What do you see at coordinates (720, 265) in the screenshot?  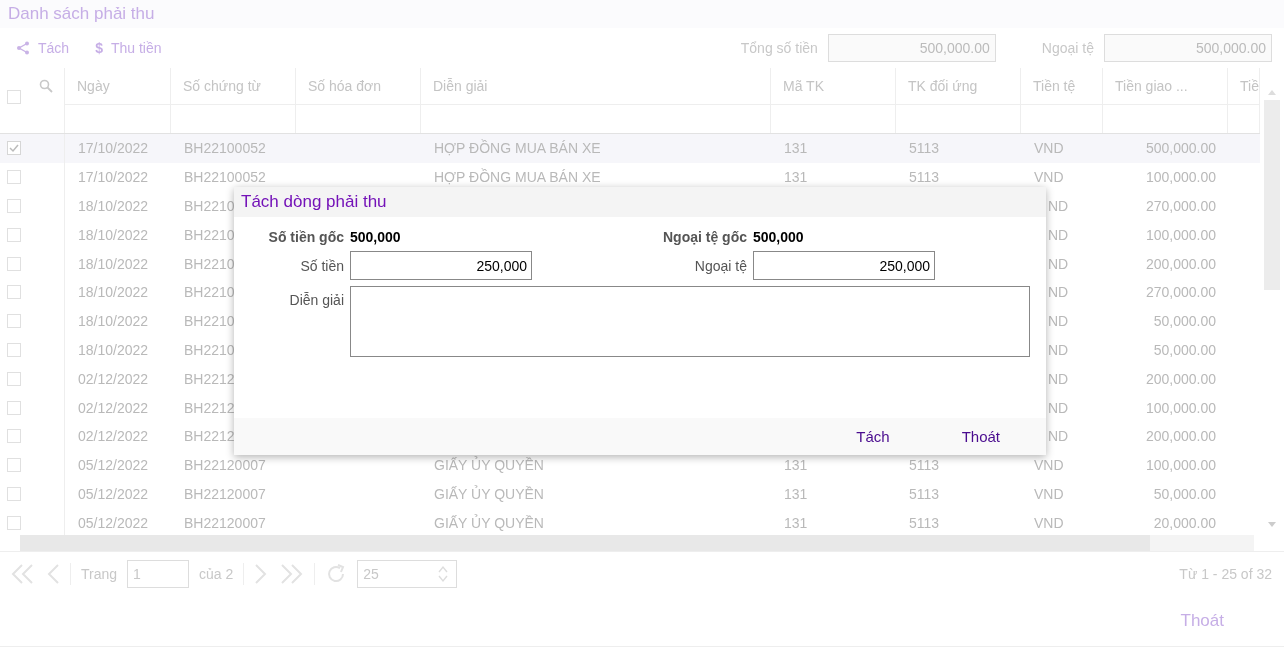 I see `field-label: Ngoại tệ` at bounding box center [720, 265].